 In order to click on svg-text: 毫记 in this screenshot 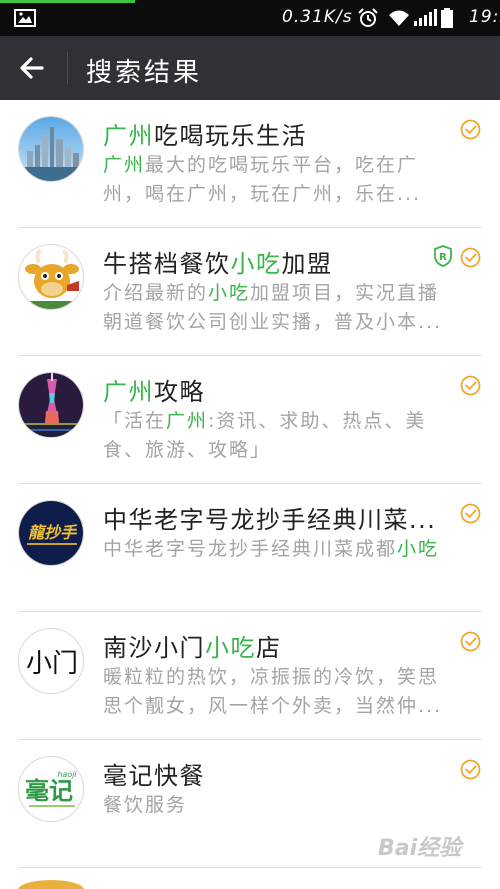, I will do `click(49, 791)`.